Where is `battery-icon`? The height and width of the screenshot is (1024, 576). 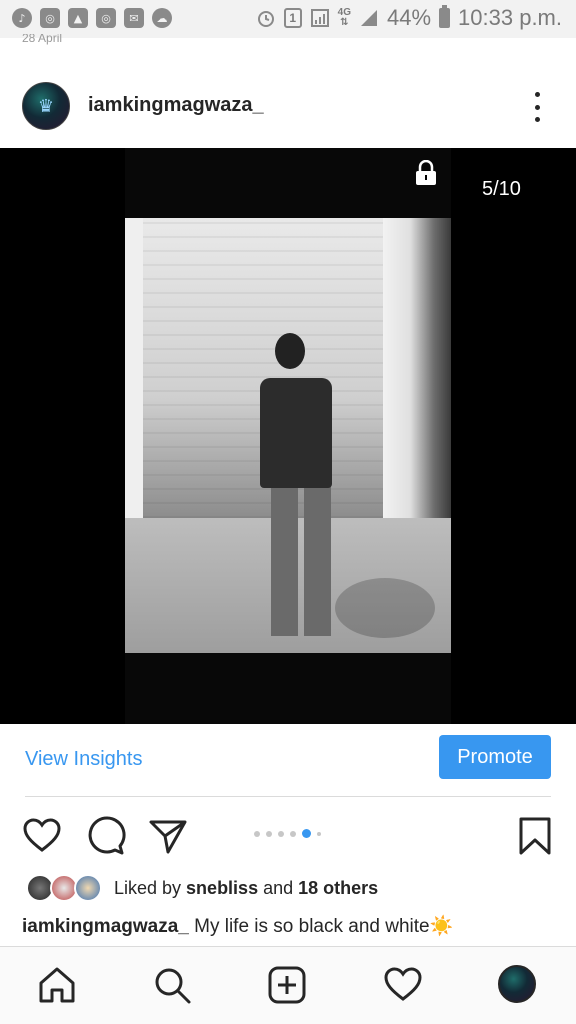
battery-icon is located at coordinates (445, 16).